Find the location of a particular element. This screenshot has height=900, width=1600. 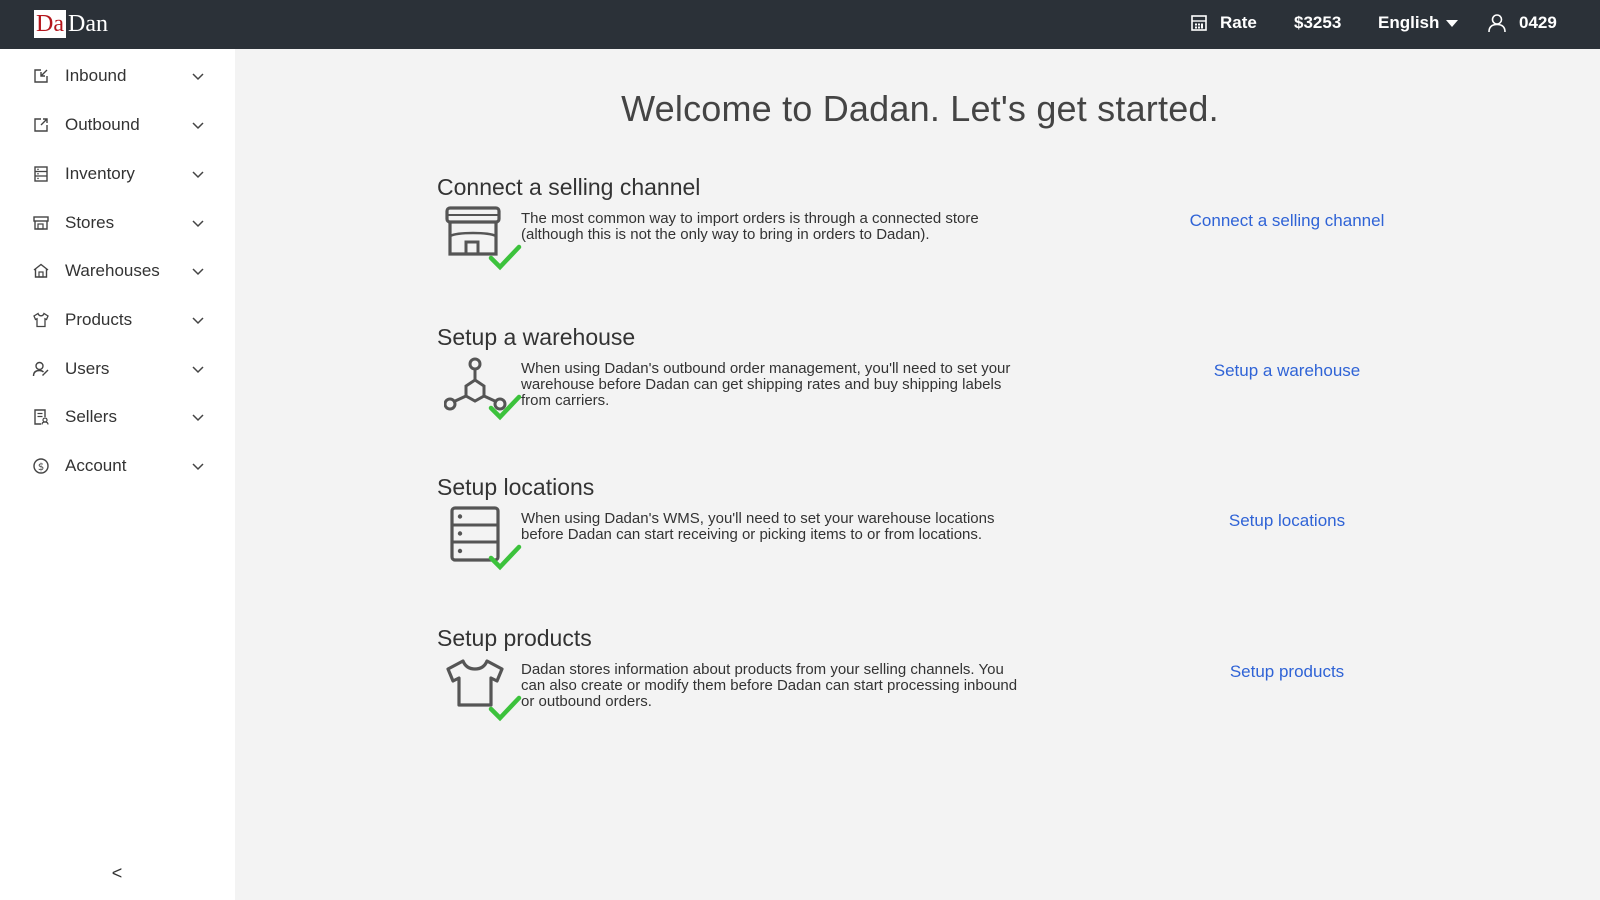

sidebar-item-inventory: Inventory is located at coordinates (117, 174).